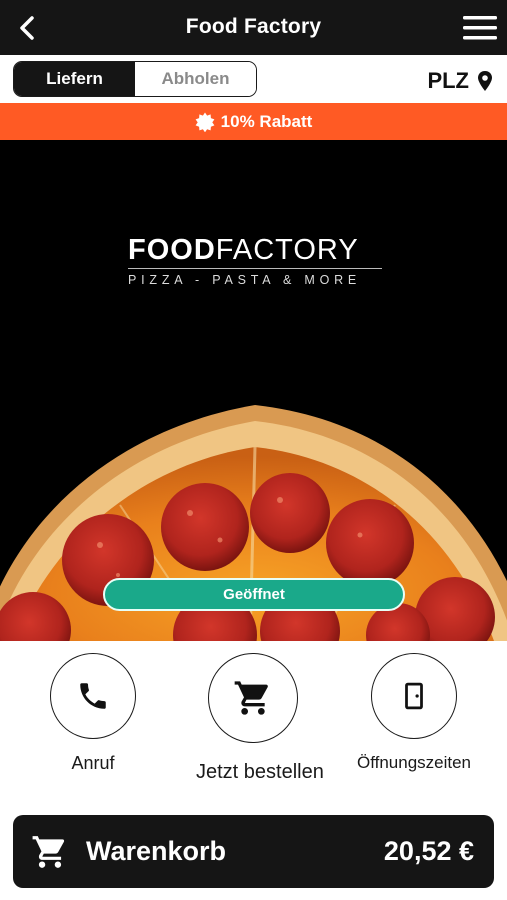 The width and height of the screenshot is (507, 900). Describe the element at coordinates (245, 280) in the screenshot. I see `logo-subtitle: PIZZA - PASTA & MORE` at that location.